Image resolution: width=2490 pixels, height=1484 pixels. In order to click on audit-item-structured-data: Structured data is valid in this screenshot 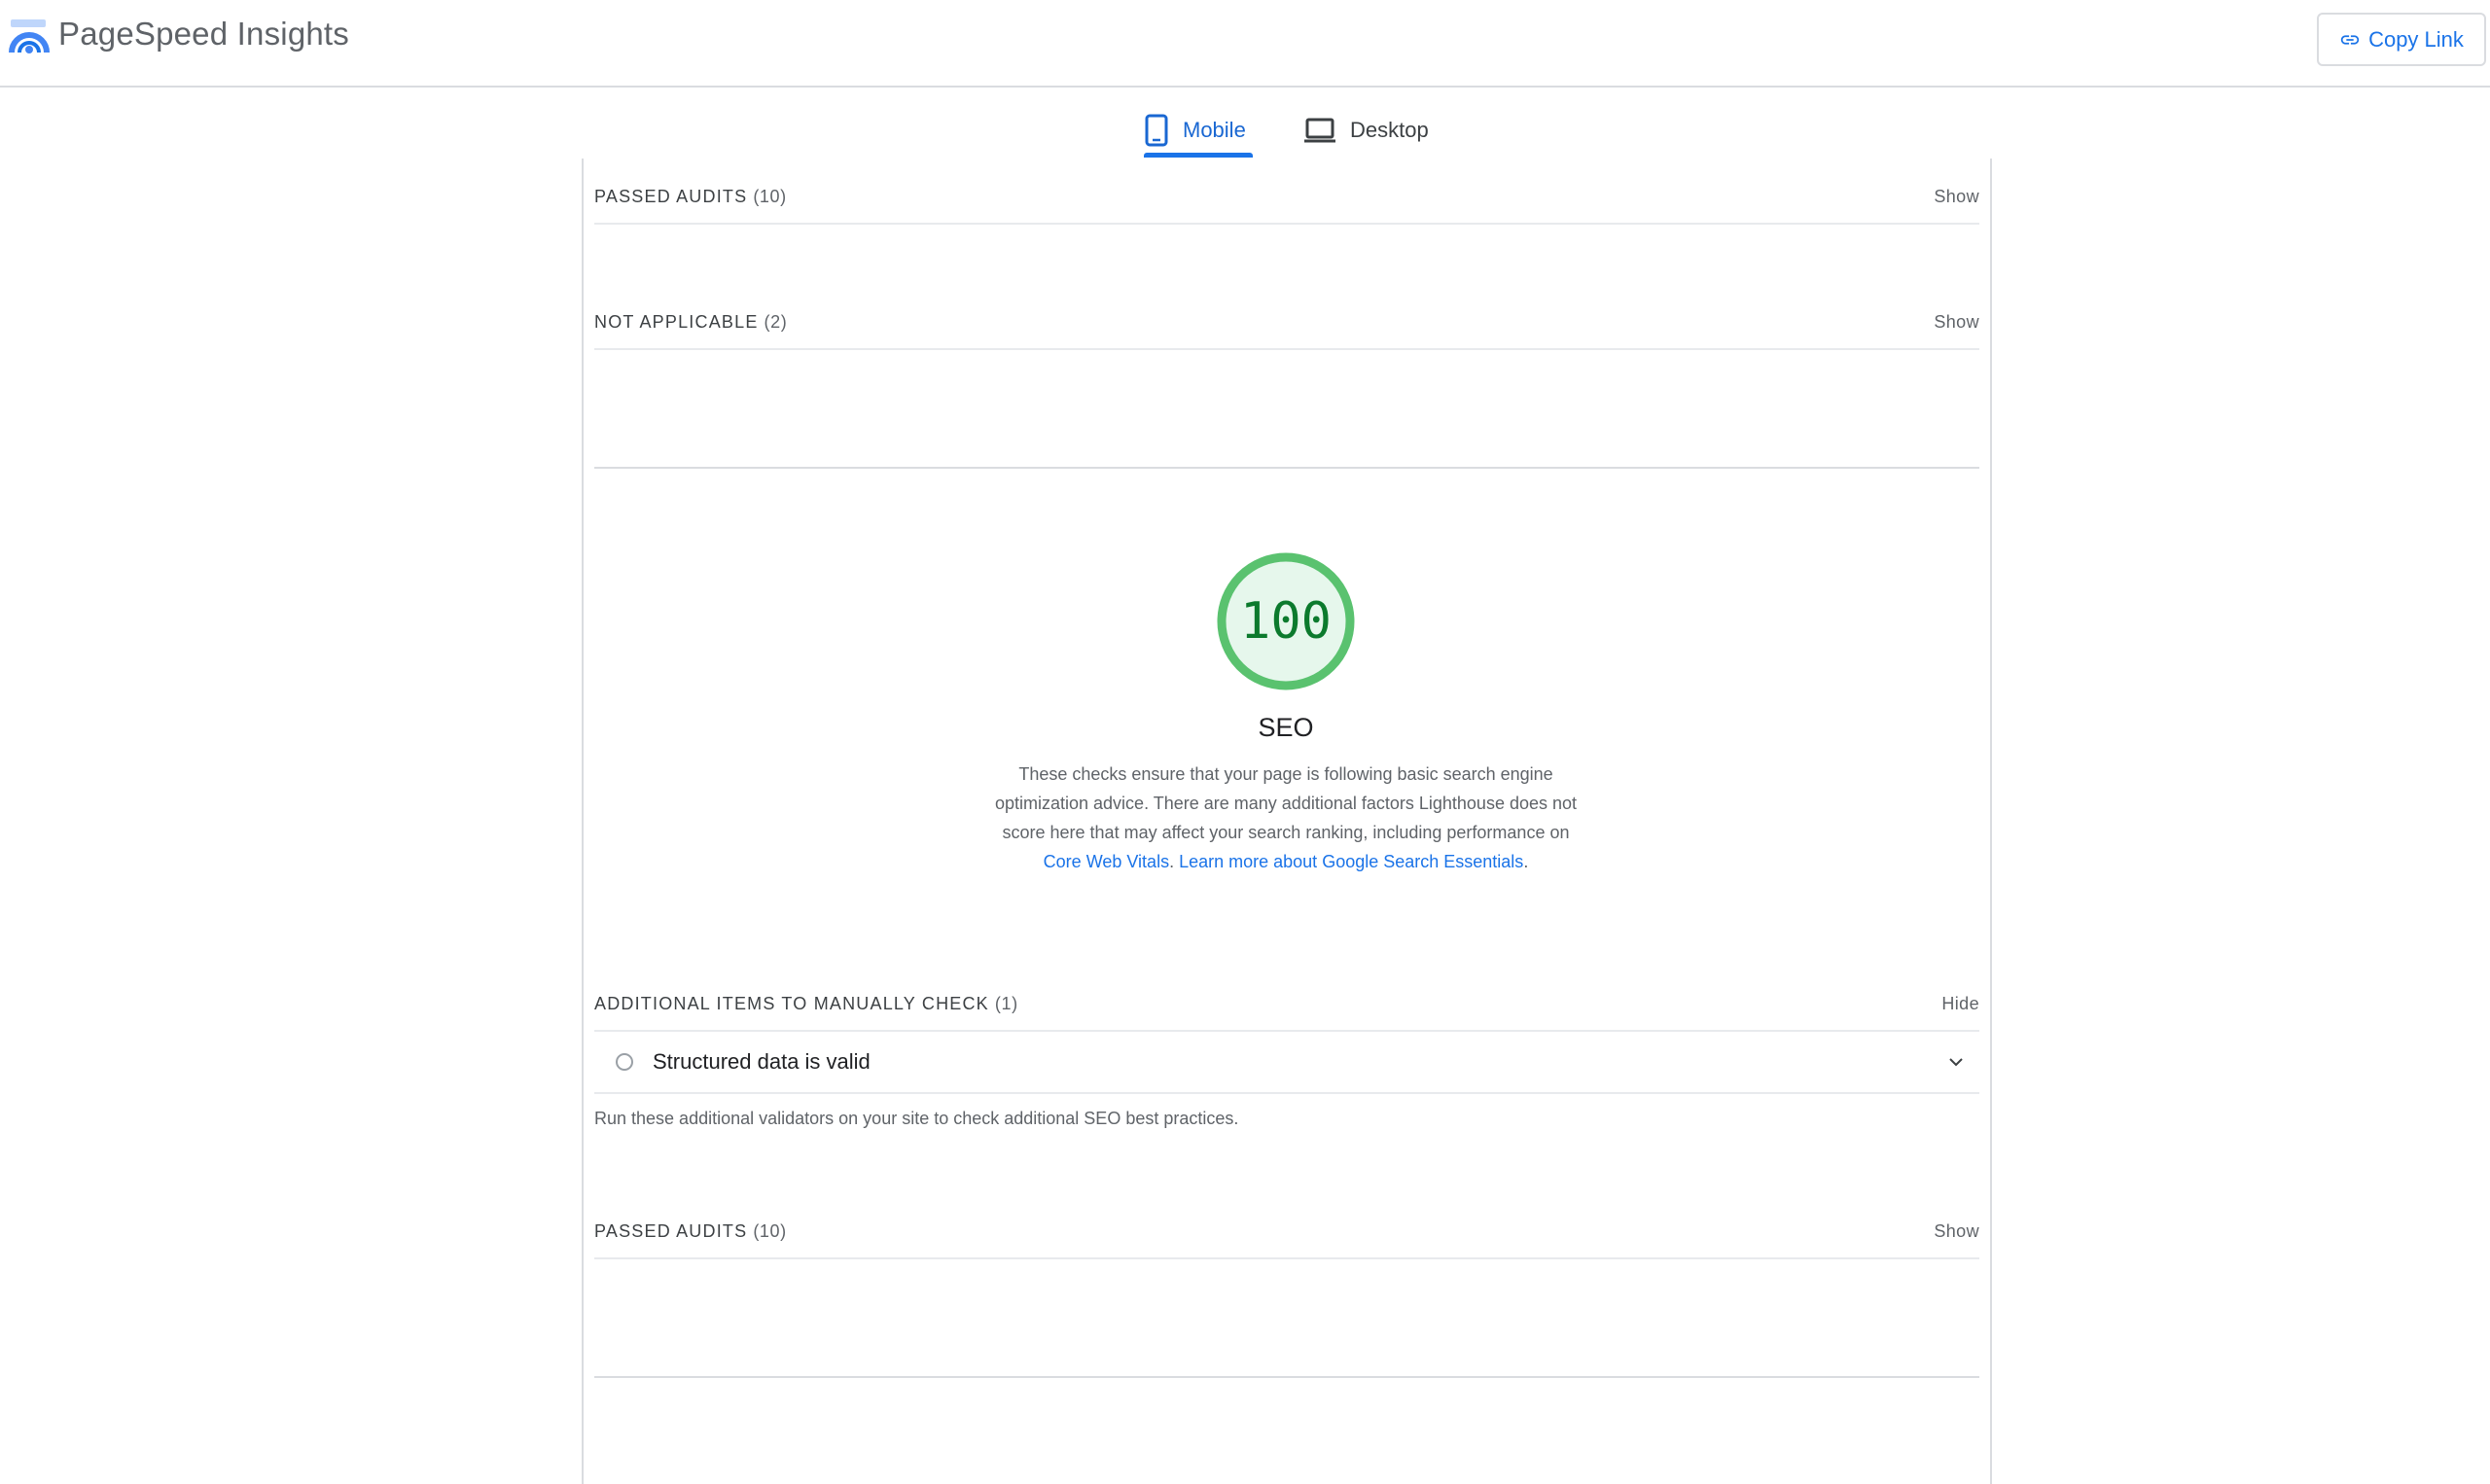, I will do `click(1286, 1062)`.